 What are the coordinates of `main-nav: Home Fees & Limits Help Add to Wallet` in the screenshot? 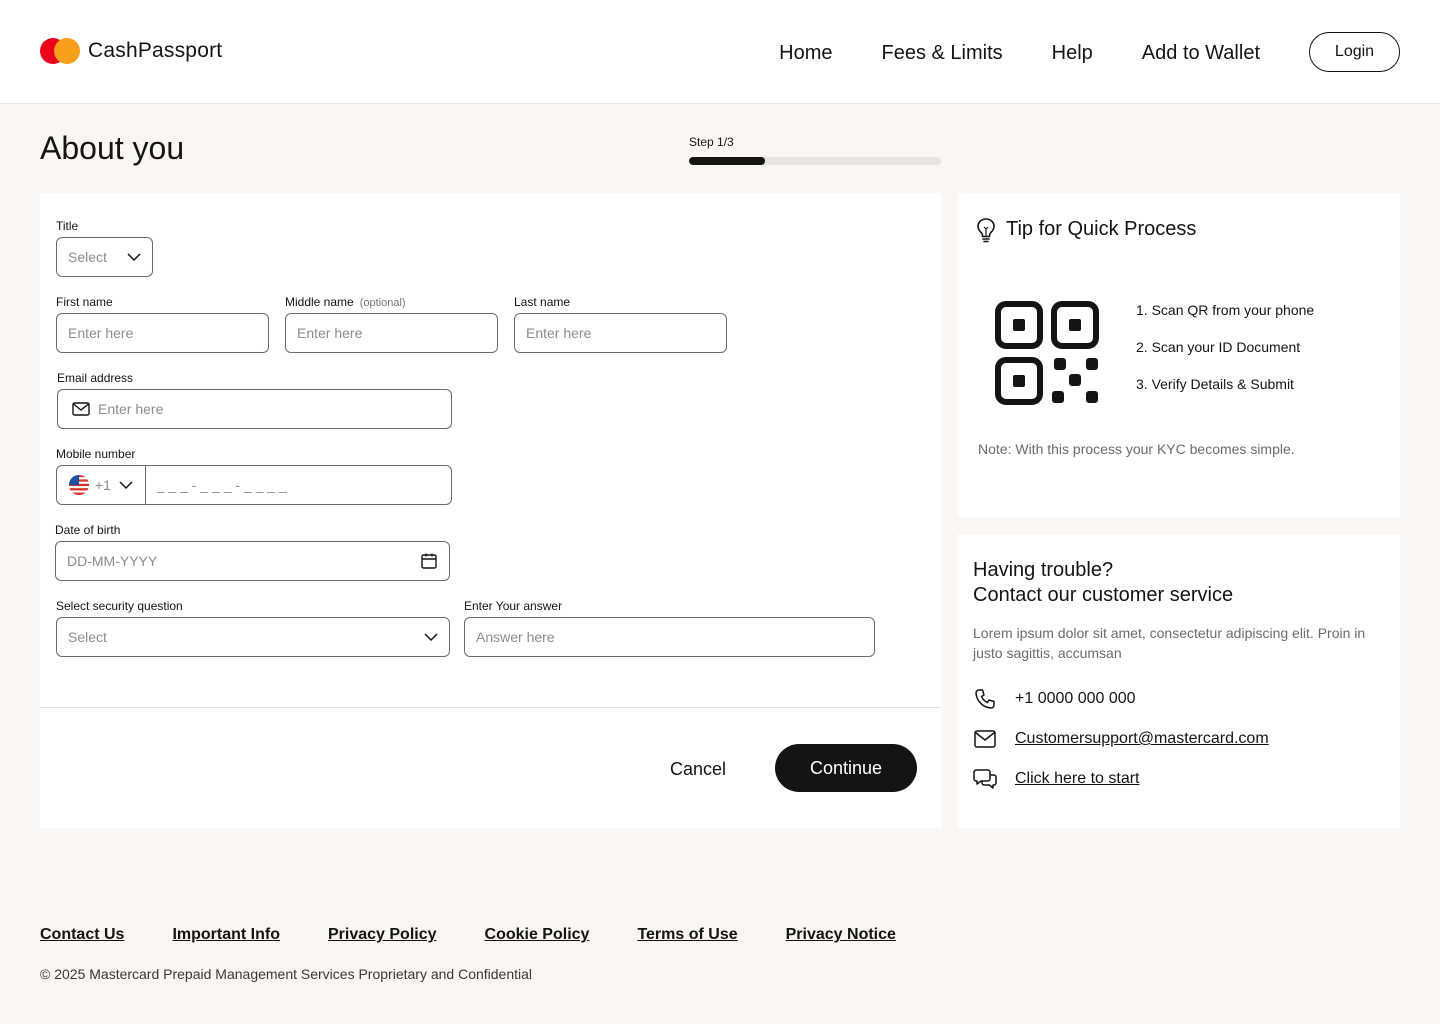 It's located at (1019, 53).